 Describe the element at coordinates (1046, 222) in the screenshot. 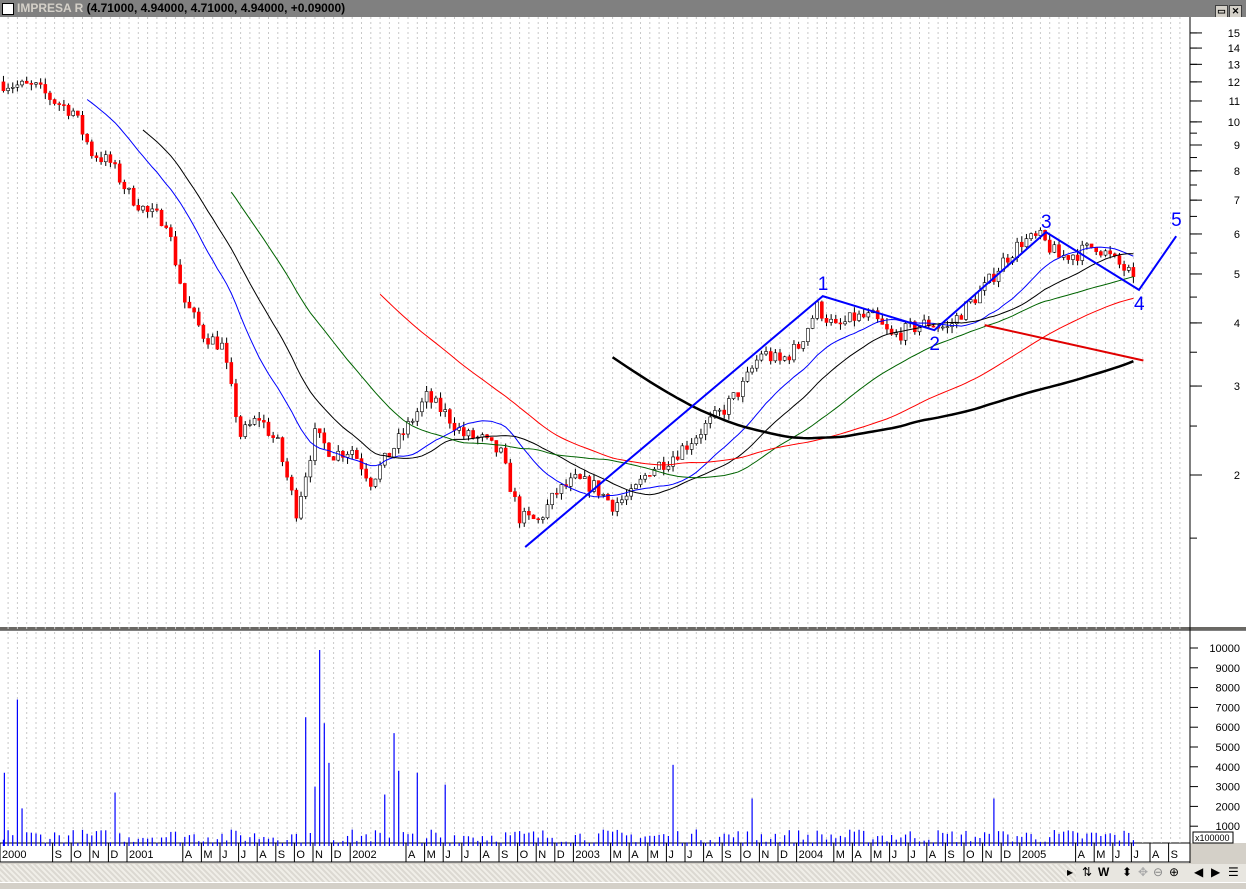

I see `wave-label: 3` at that location.